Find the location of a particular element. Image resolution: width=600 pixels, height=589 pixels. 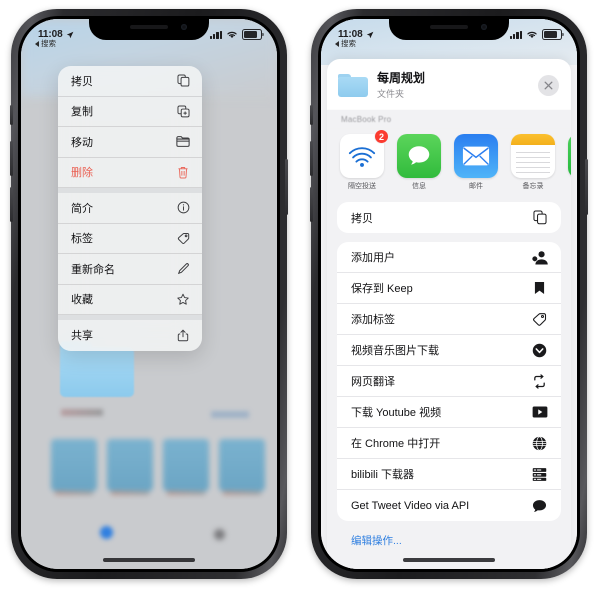

share-app-notes: 备忘录 is located at coordinates (533, 162).